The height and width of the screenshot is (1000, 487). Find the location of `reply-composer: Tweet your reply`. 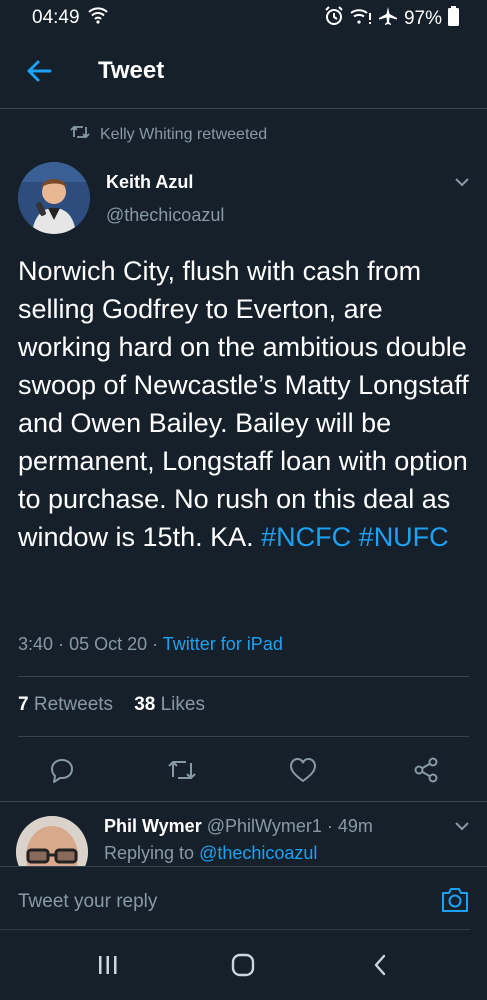

reply-composer: Tweet your reply is located at coordinates (243, 898).